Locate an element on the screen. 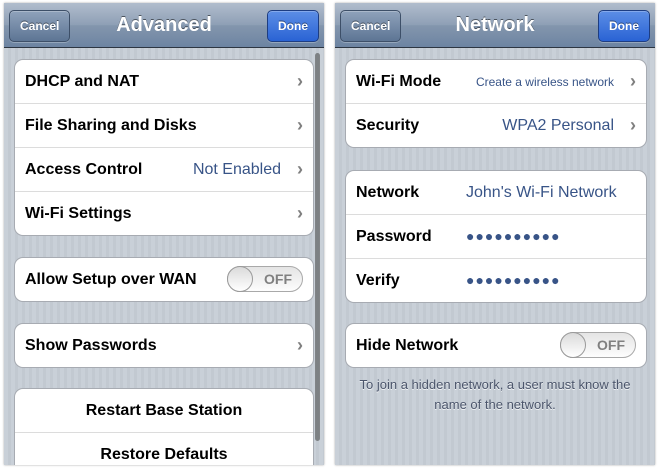  password-row: Password ●●●●●●●●●● is located at coordinates (496, 237).